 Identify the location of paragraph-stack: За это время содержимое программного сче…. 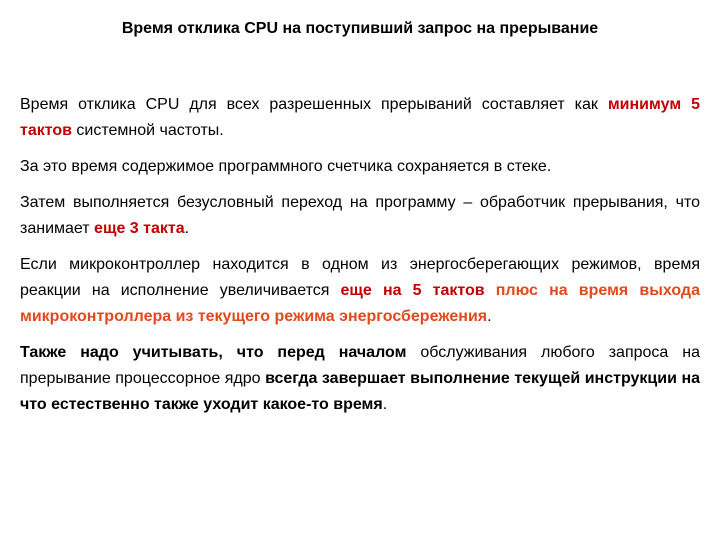
(360, 167).